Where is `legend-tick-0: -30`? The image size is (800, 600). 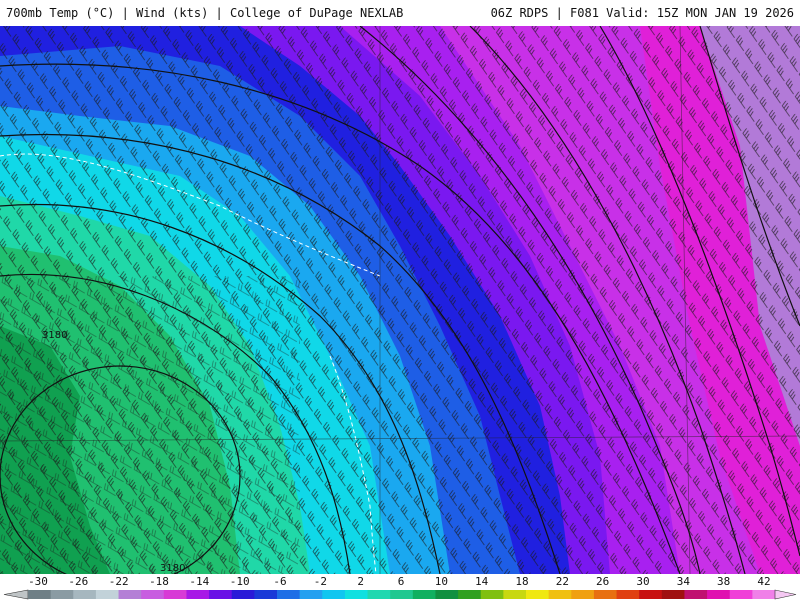
legend-tick-0: -30 is located at coordinates (38, 581).